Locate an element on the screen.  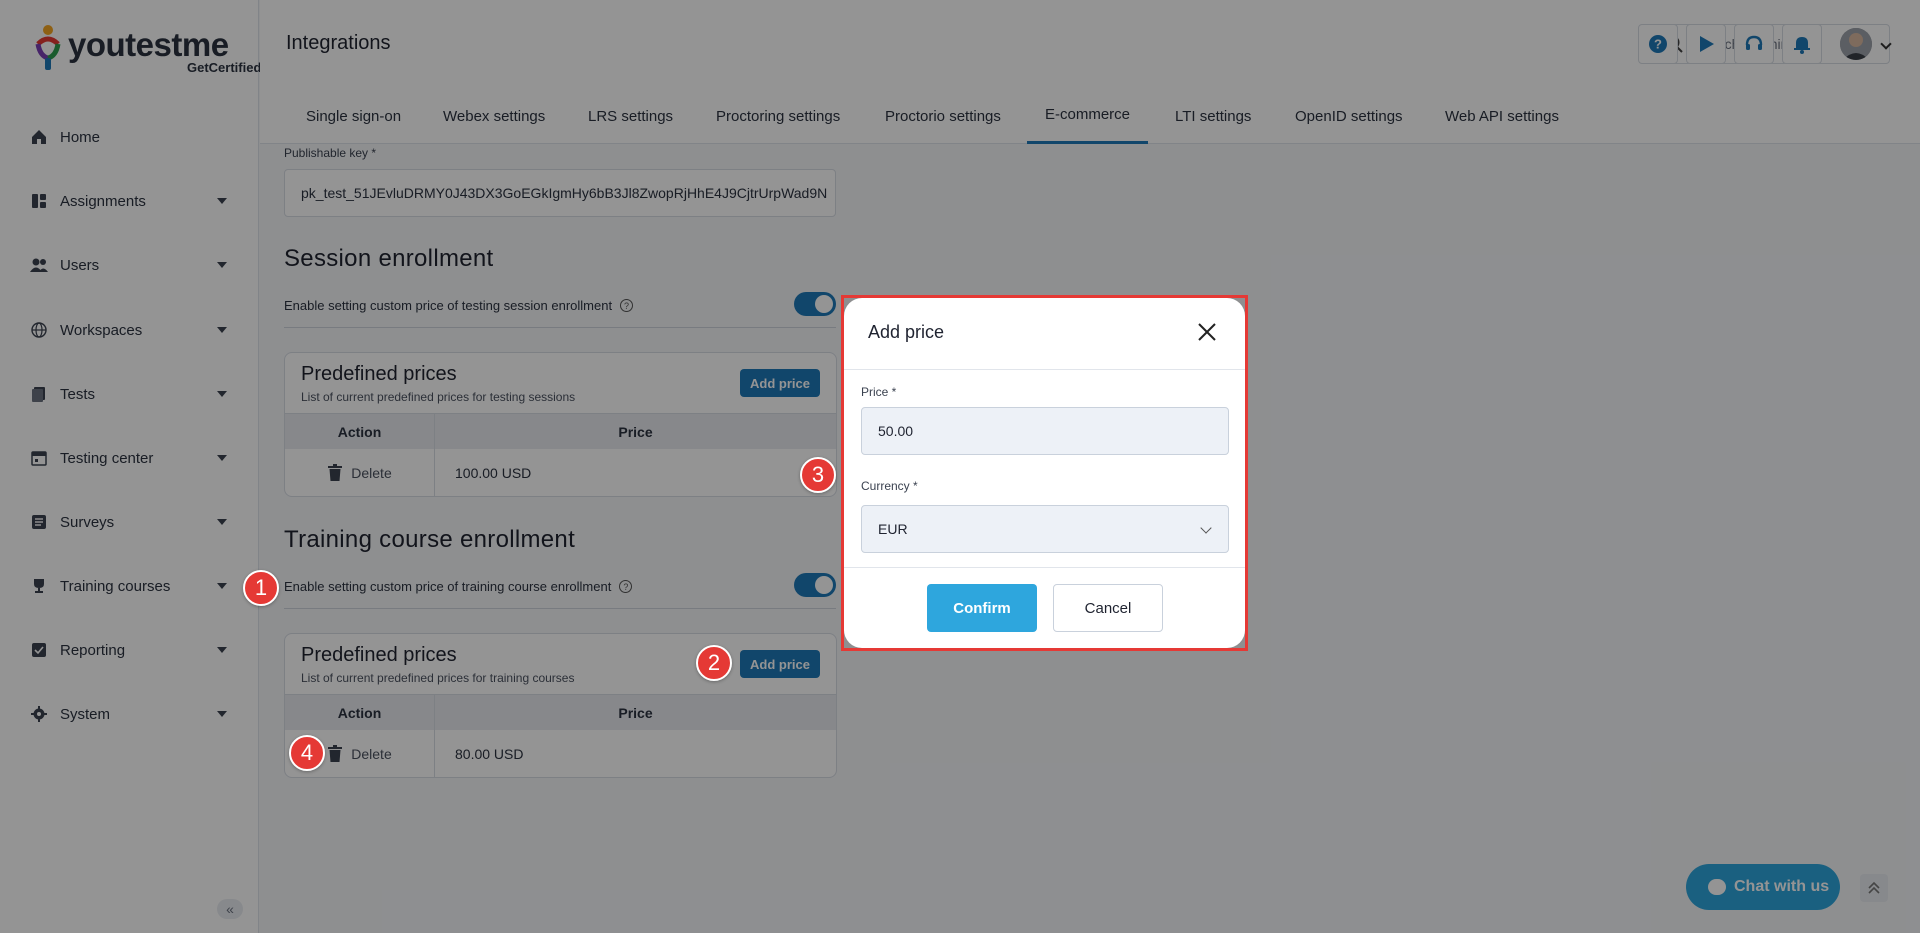
confirm-button: Confirm is located at coordinates (982, 608).